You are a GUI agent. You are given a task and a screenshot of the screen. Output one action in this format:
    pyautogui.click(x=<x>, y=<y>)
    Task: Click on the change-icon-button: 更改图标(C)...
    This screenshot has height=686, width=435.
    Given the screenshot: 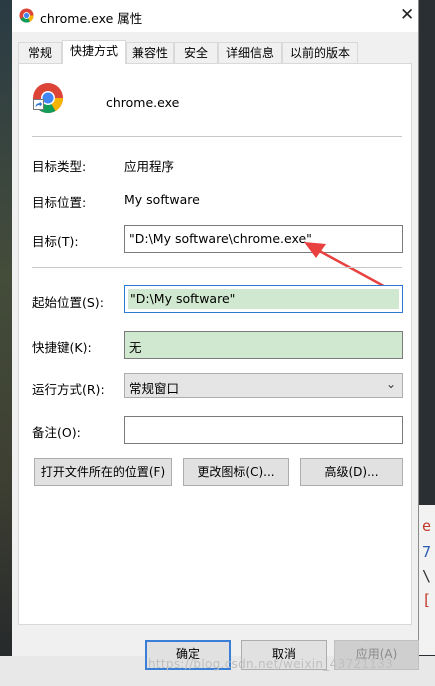 What is the action you would take?
    pyautogui.click(x=236, y=472)
    